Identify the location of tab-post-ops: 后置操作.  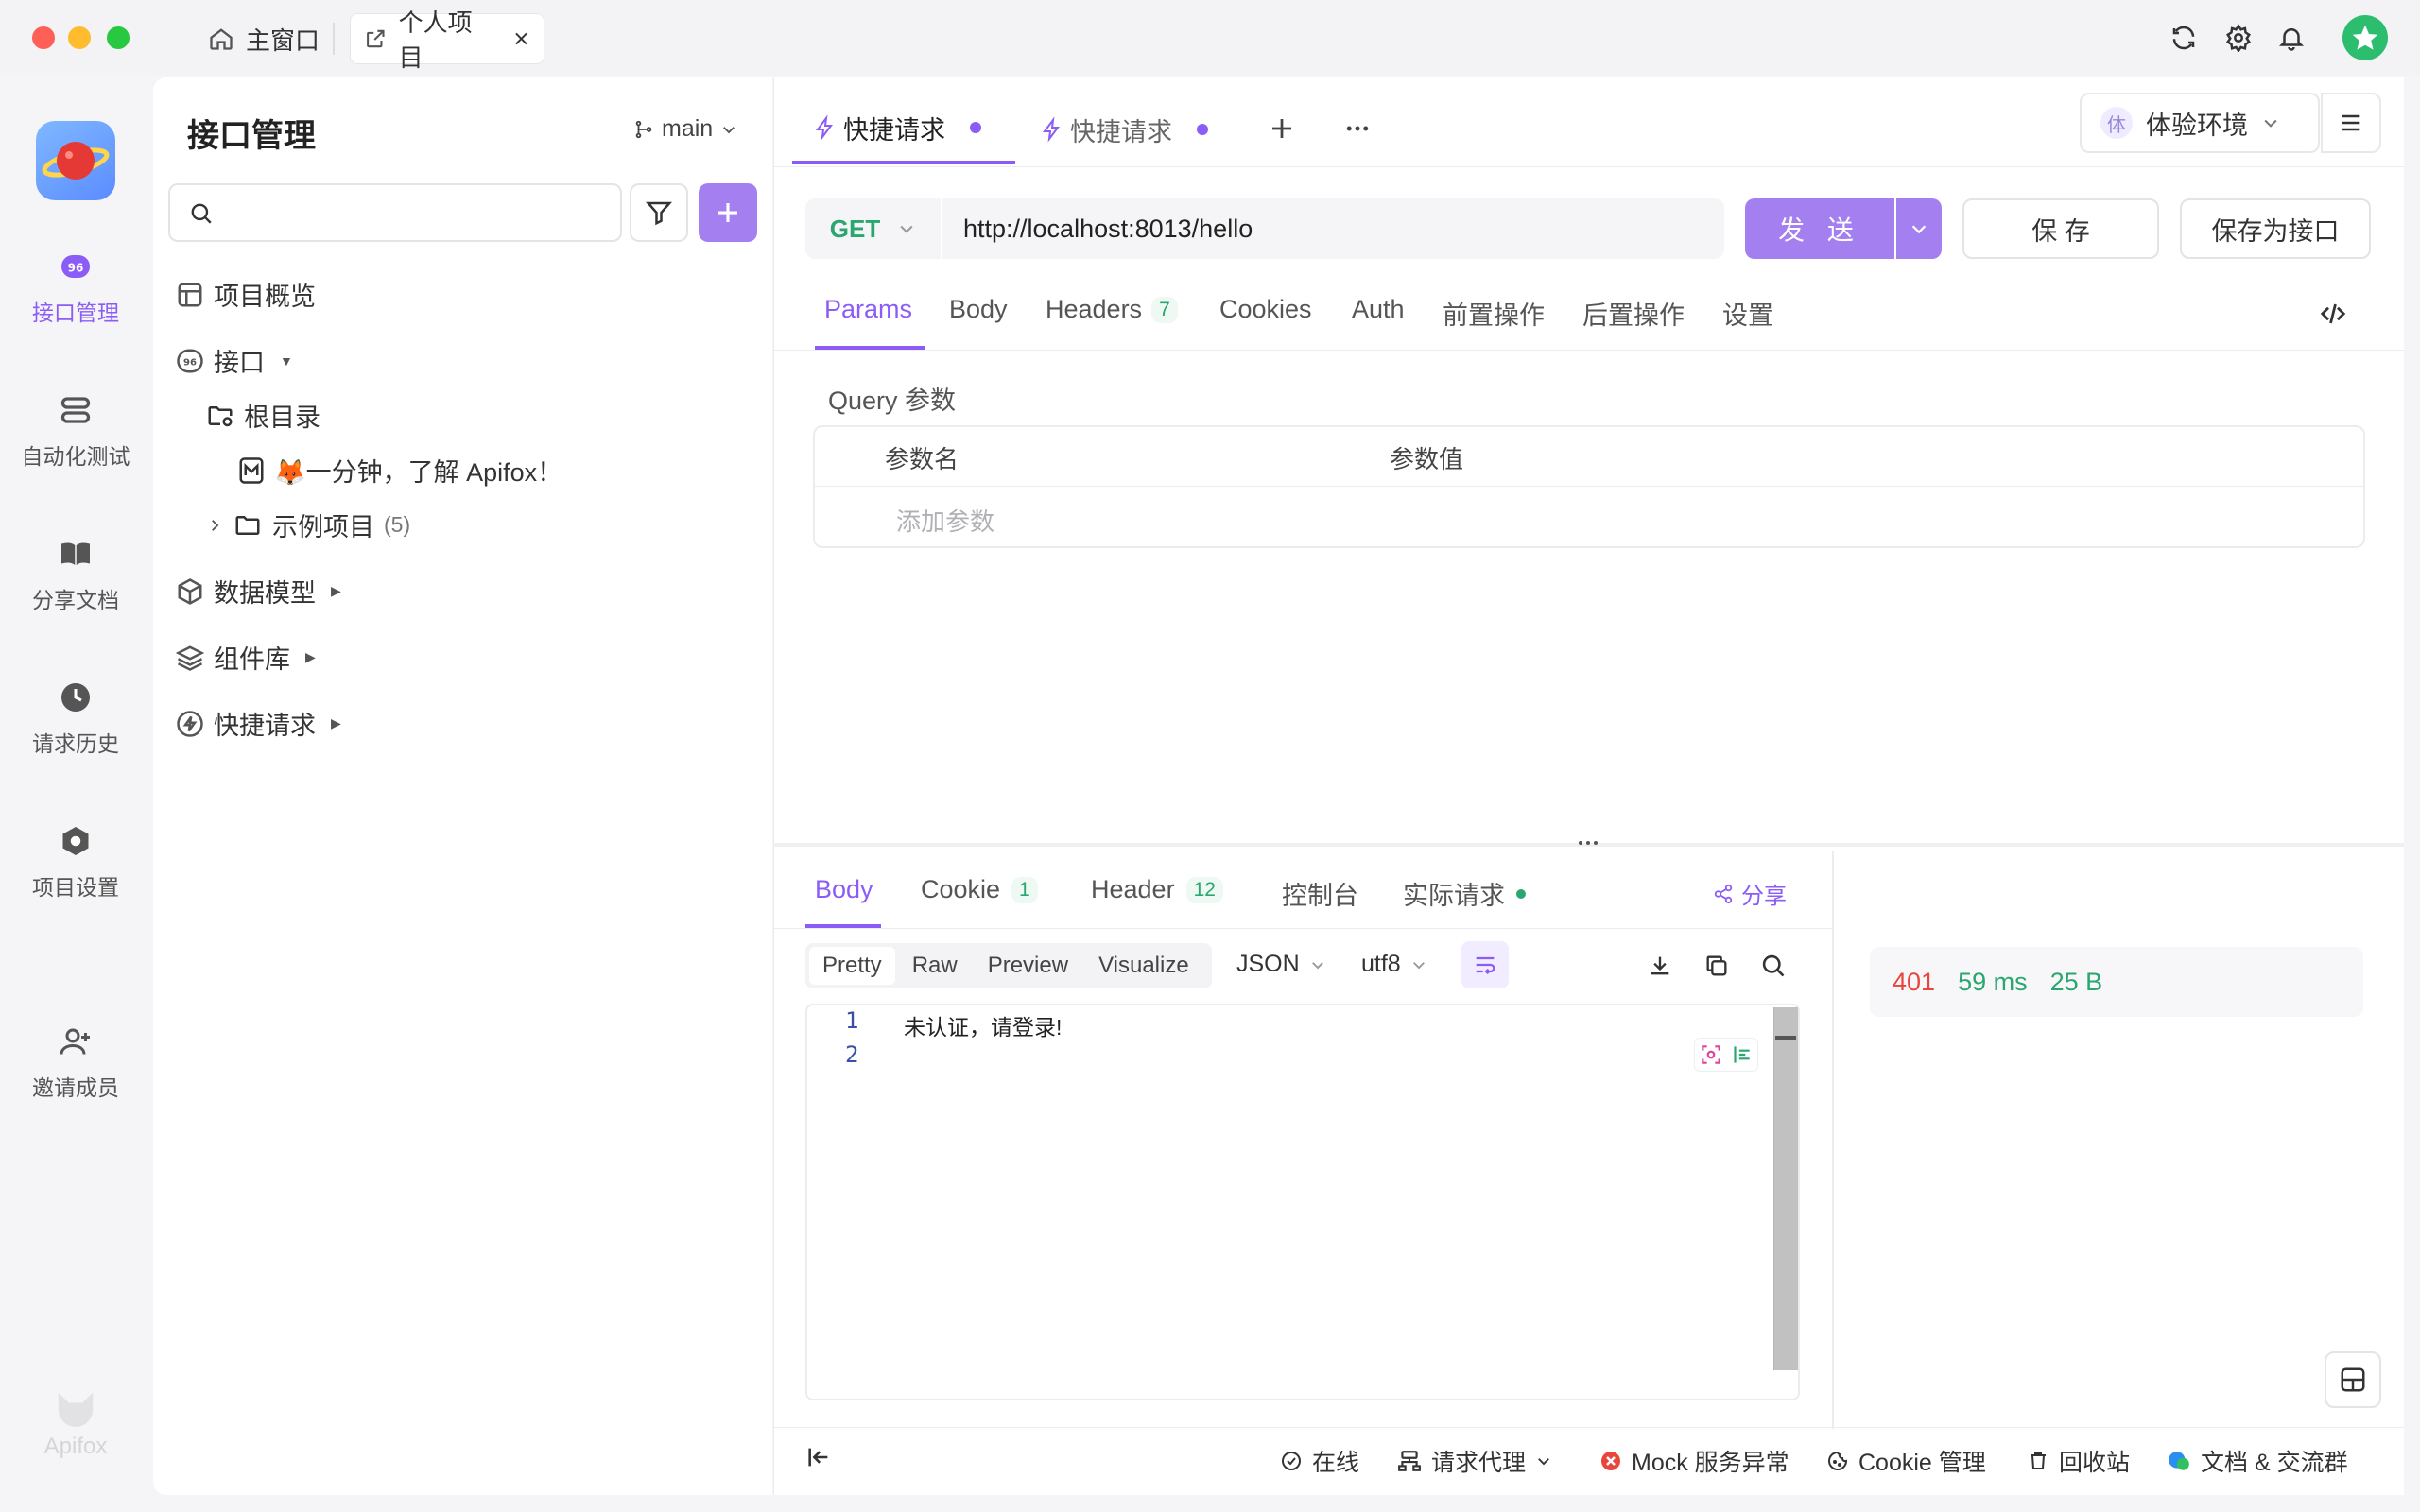
(1633, 313).